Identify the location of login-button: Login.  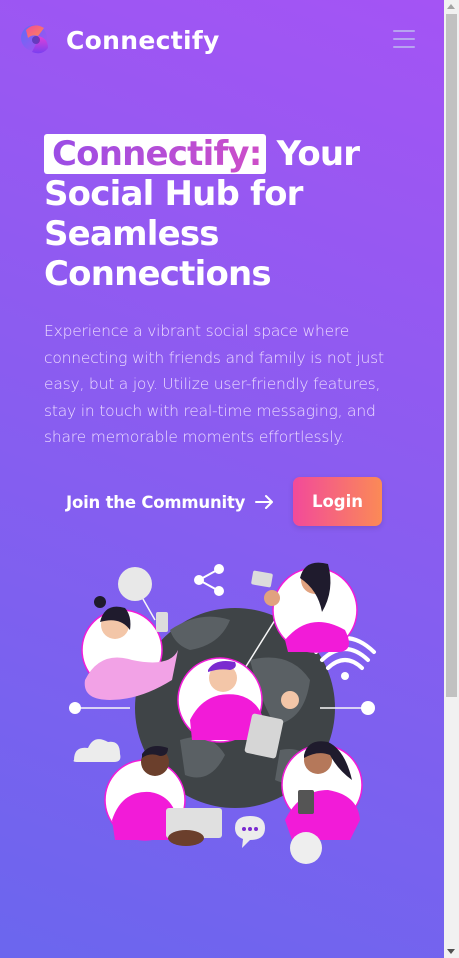
(337, 501).